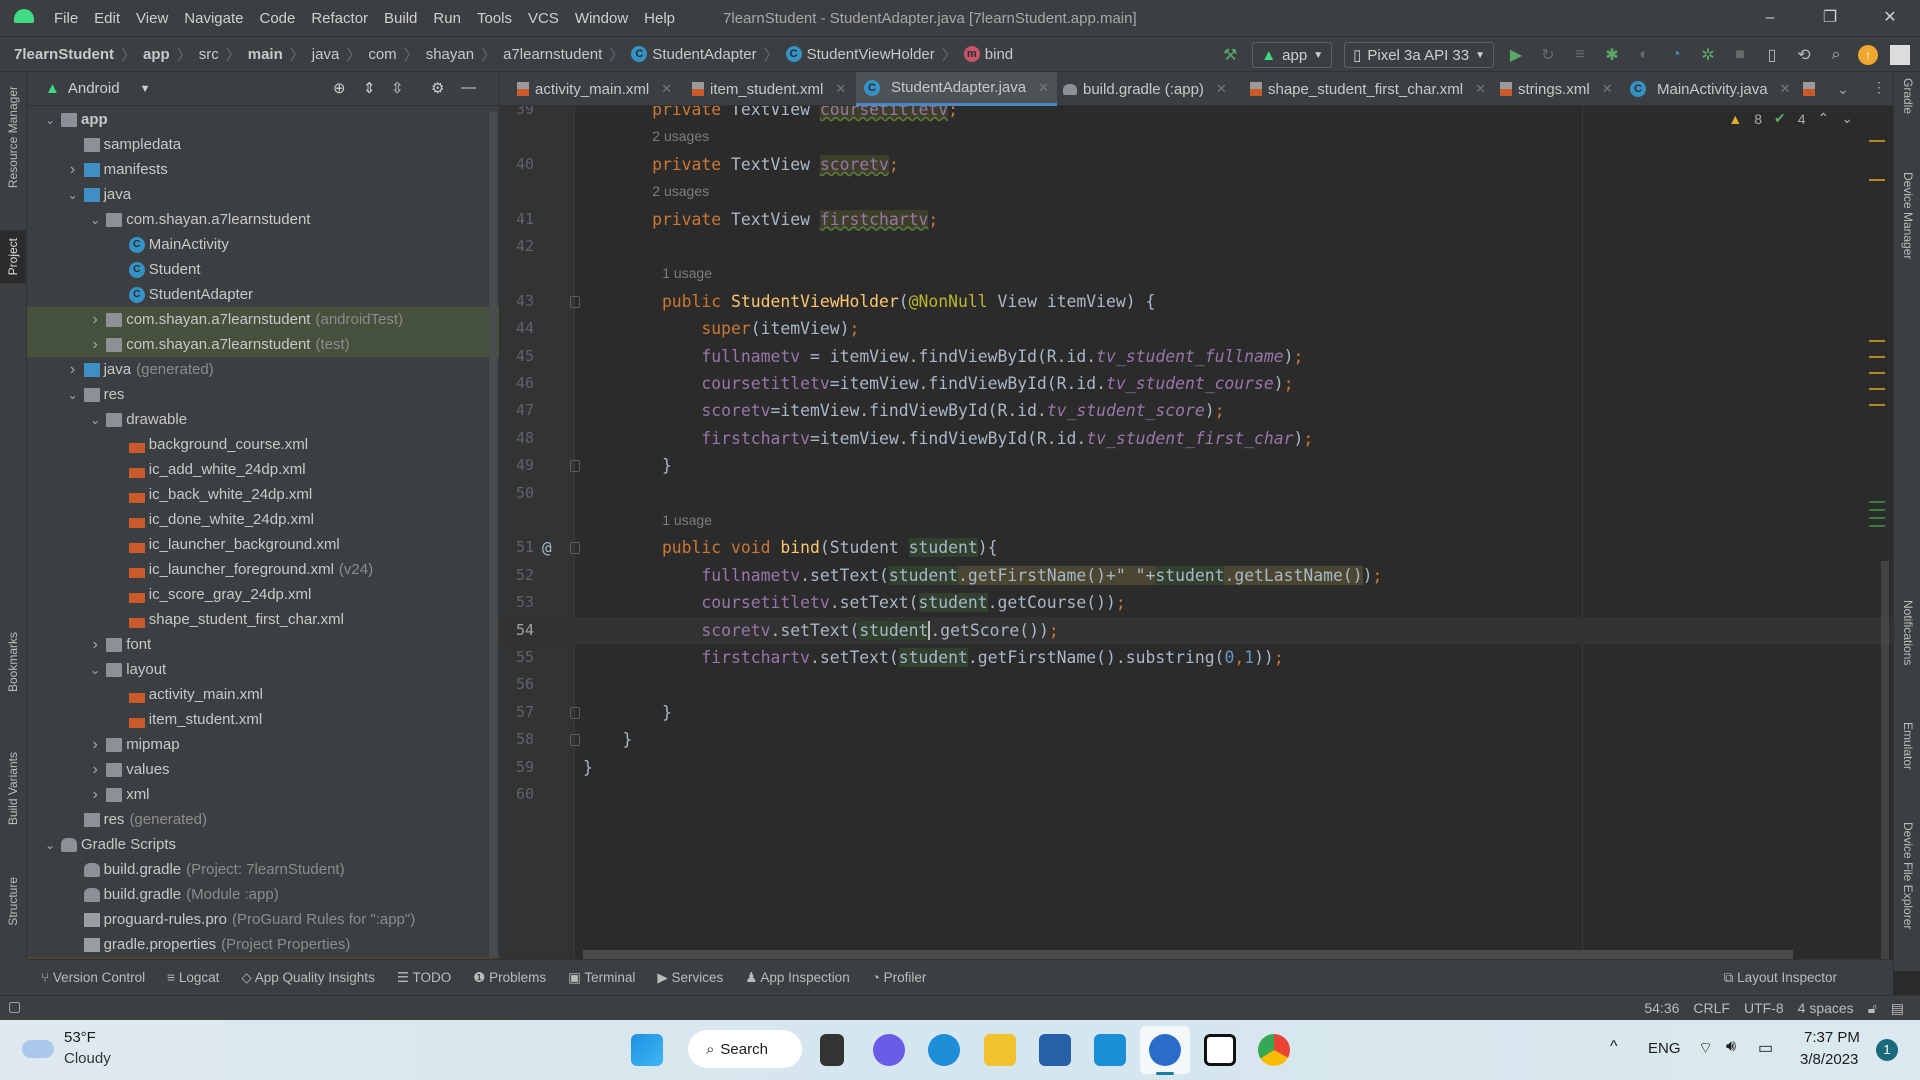  What do you see at coordinates (494, 18) in the screenshot?
I see `menu-tools: Tools` at bounding box center [494, 18].